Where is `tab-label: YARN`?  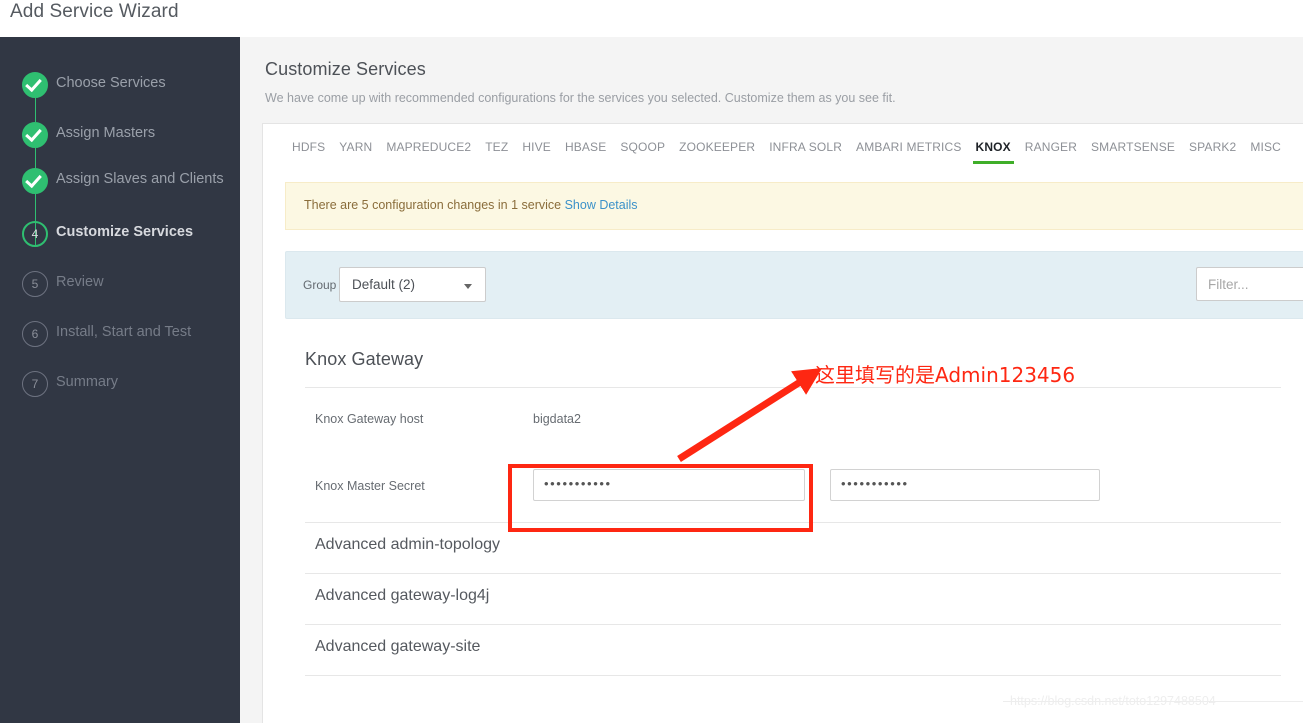 tab-label: YARN is located at coordinates (356, 147).